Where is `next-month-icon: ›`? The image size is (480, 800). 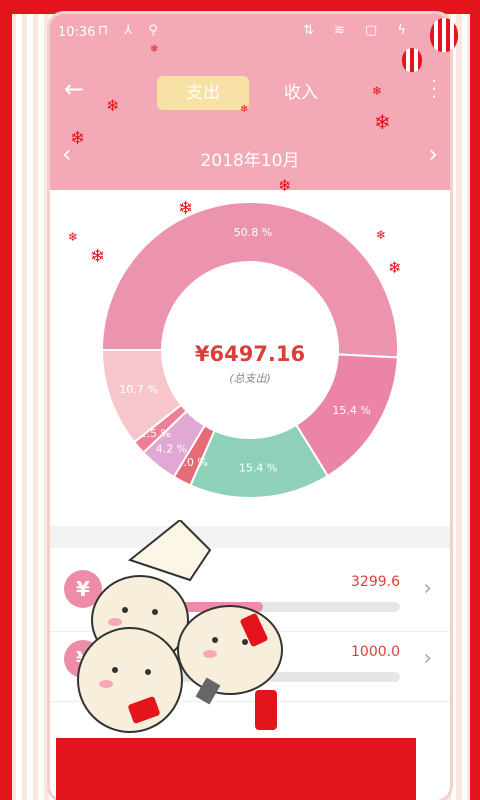
next-month-icon: › is located at coordinates (433, 154).